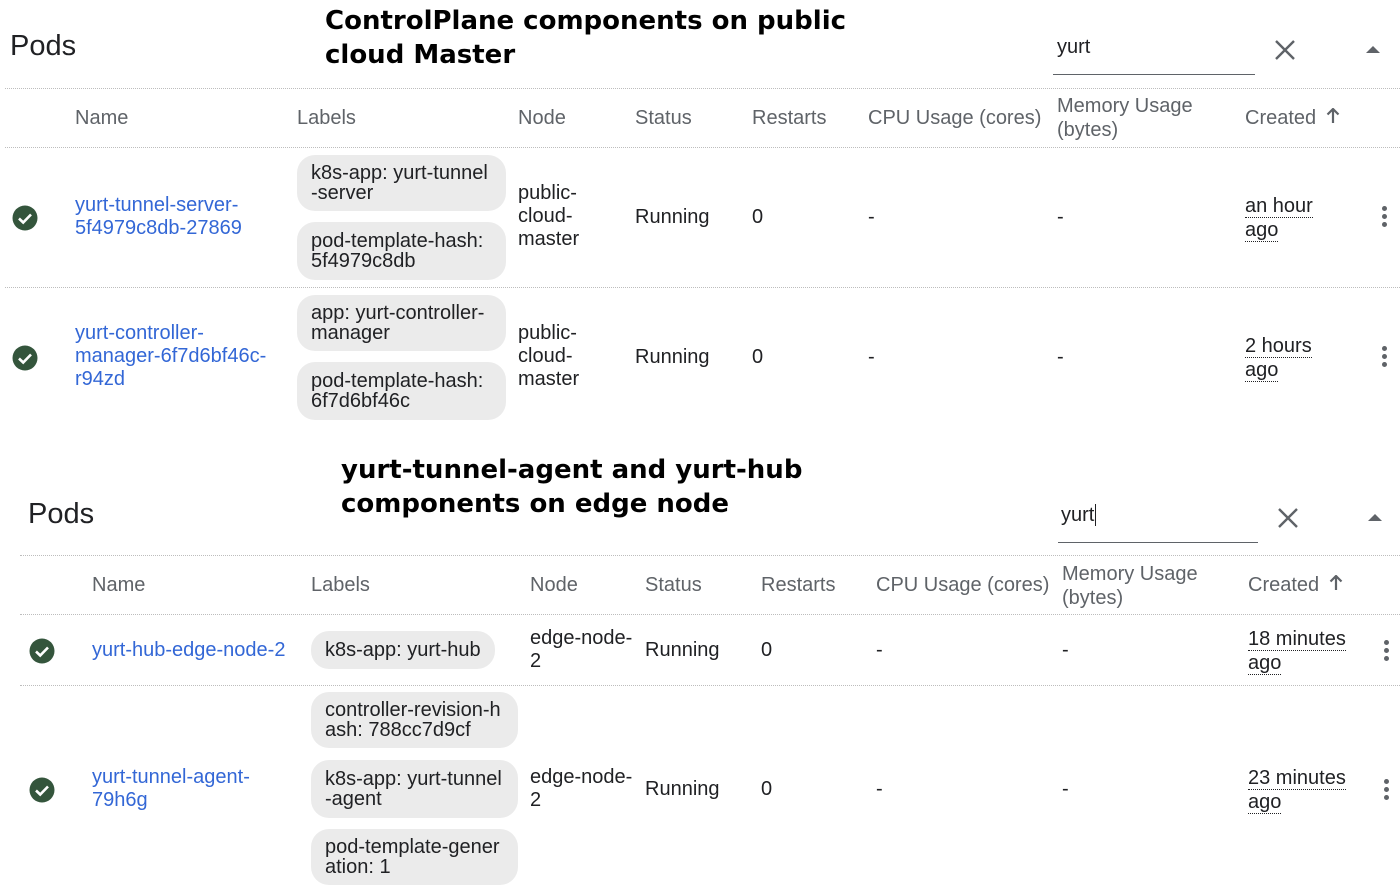 This screenshot has width=1400, height=890. What do you see at coordinates (401, 323) in the screenshot?
I see `label-chip: app: yurt-controller-manager` at bounding box center [401, 323].